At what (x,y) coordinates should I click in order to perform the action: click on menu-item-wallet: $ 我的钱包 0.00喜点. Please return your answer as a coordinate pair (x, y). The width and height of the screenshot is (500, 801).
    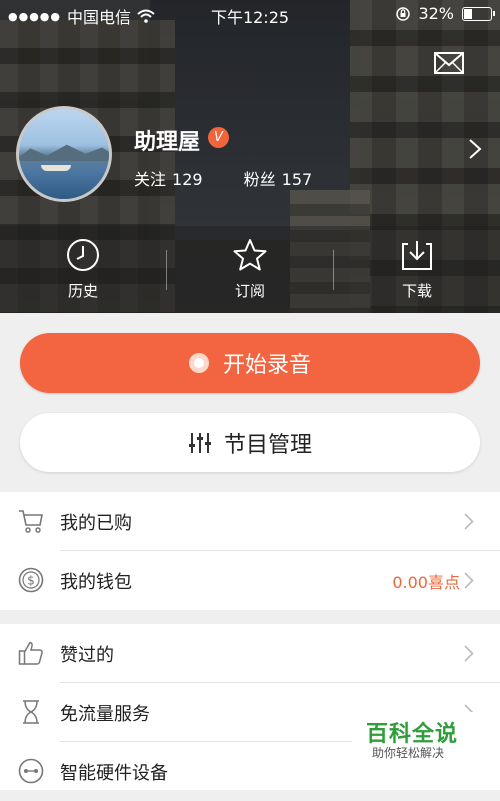
    Looking at the image, I should click on (250, 580).